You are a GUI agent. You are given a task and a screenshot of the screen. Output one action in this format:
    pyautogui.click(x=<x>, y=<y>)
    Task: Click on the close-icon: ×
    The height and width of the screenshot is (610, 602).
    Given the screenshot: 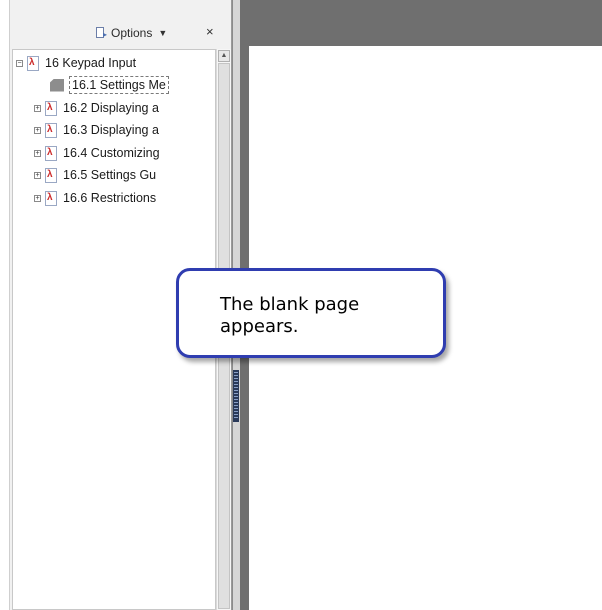 What is the action you would take?
    pyautogui.click(x=210, y=32)
    